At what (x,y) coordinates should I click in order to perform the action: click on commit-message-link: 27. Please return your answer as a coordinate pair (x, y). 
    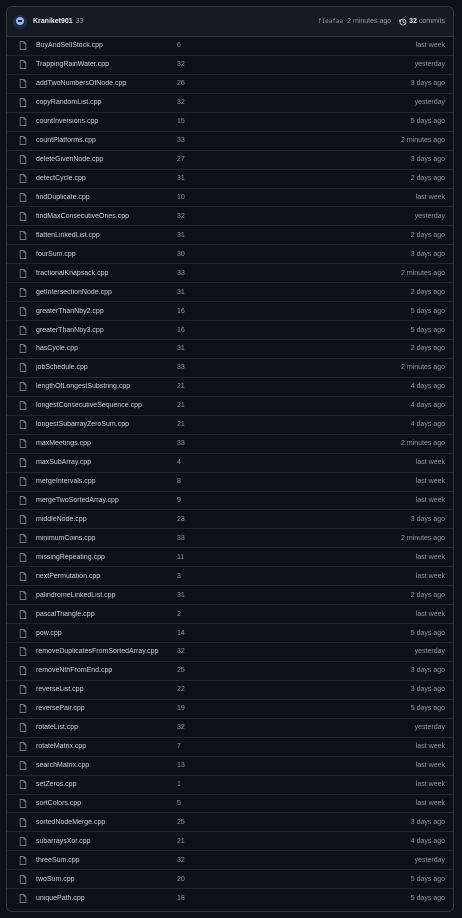
    Looking at the image, I should click on (197, 159).